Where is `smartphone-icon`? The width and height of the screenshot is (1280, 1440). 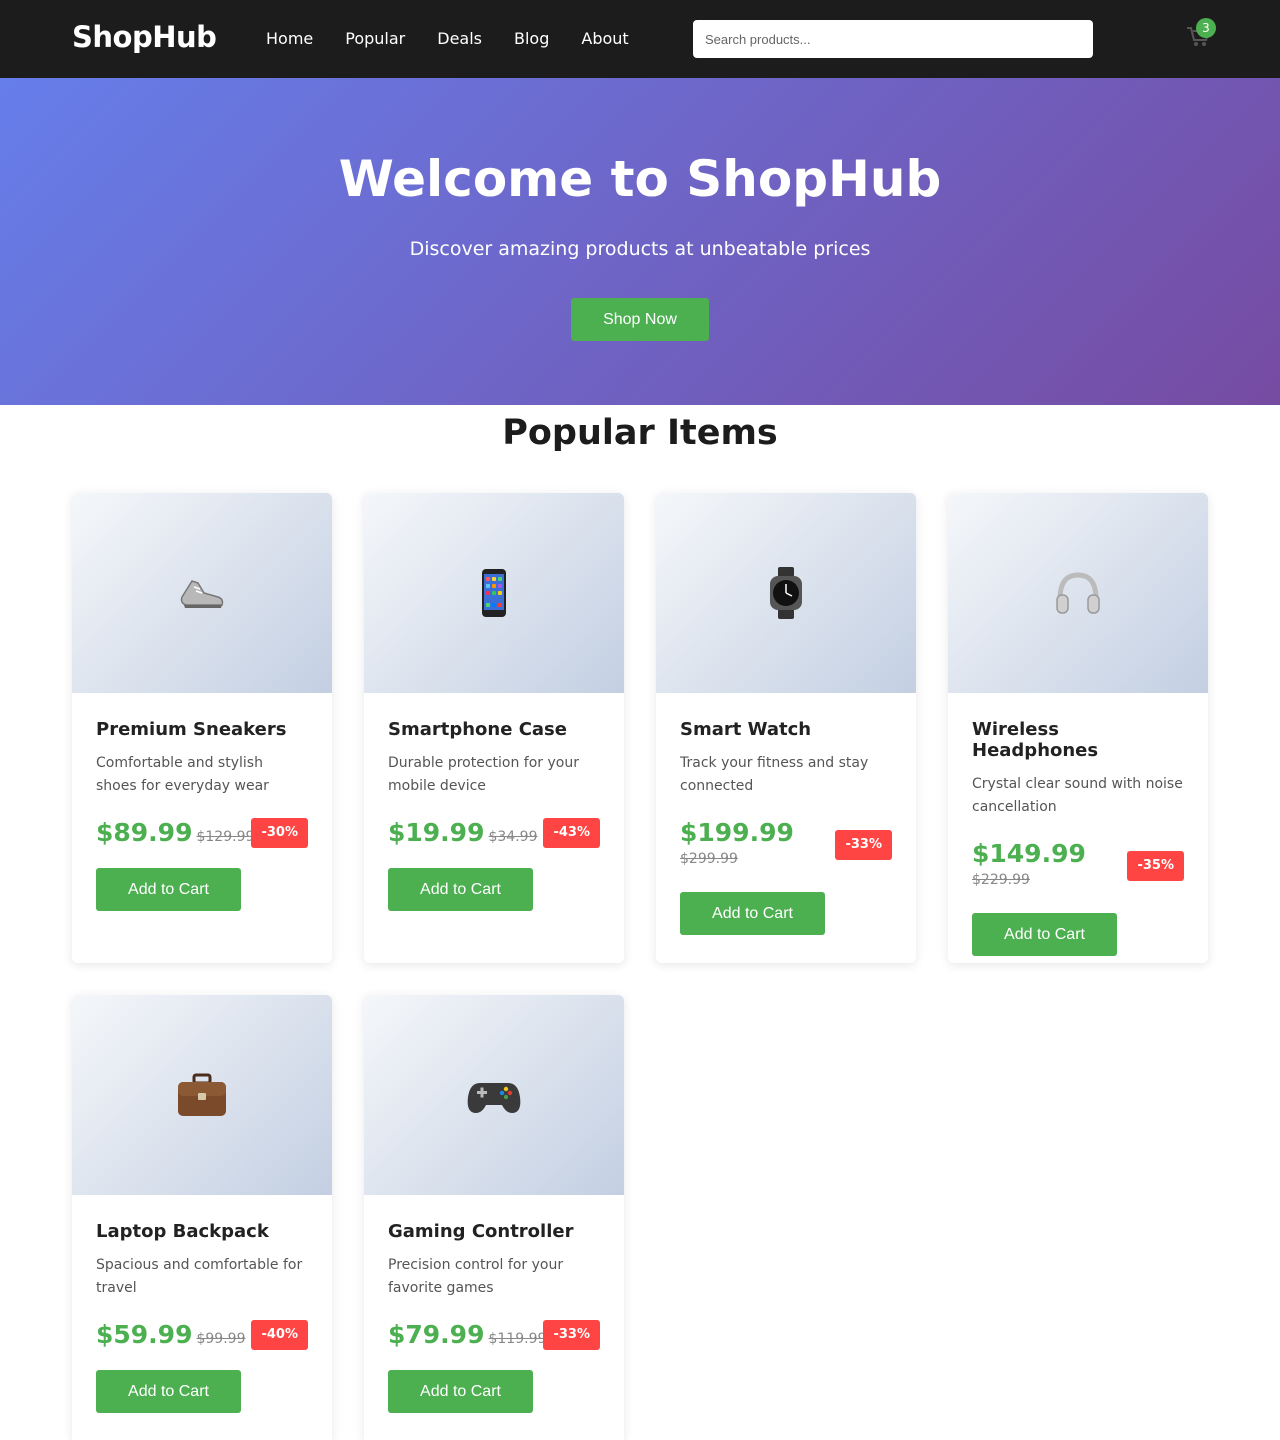
smartphone-icon is located at coordinates (494, 593).